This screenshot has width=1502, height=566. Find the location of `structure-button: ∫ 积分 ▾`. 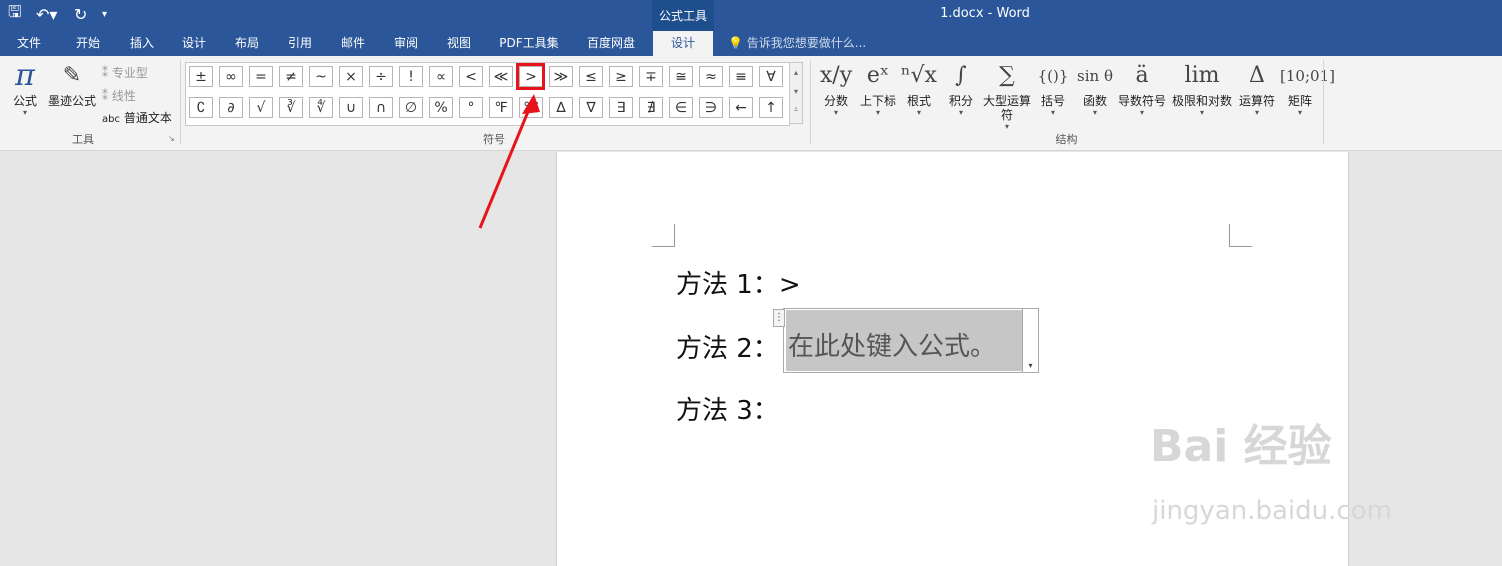

structure-button: ∫ 积分 ▾ is located at coordinates (961, 89).